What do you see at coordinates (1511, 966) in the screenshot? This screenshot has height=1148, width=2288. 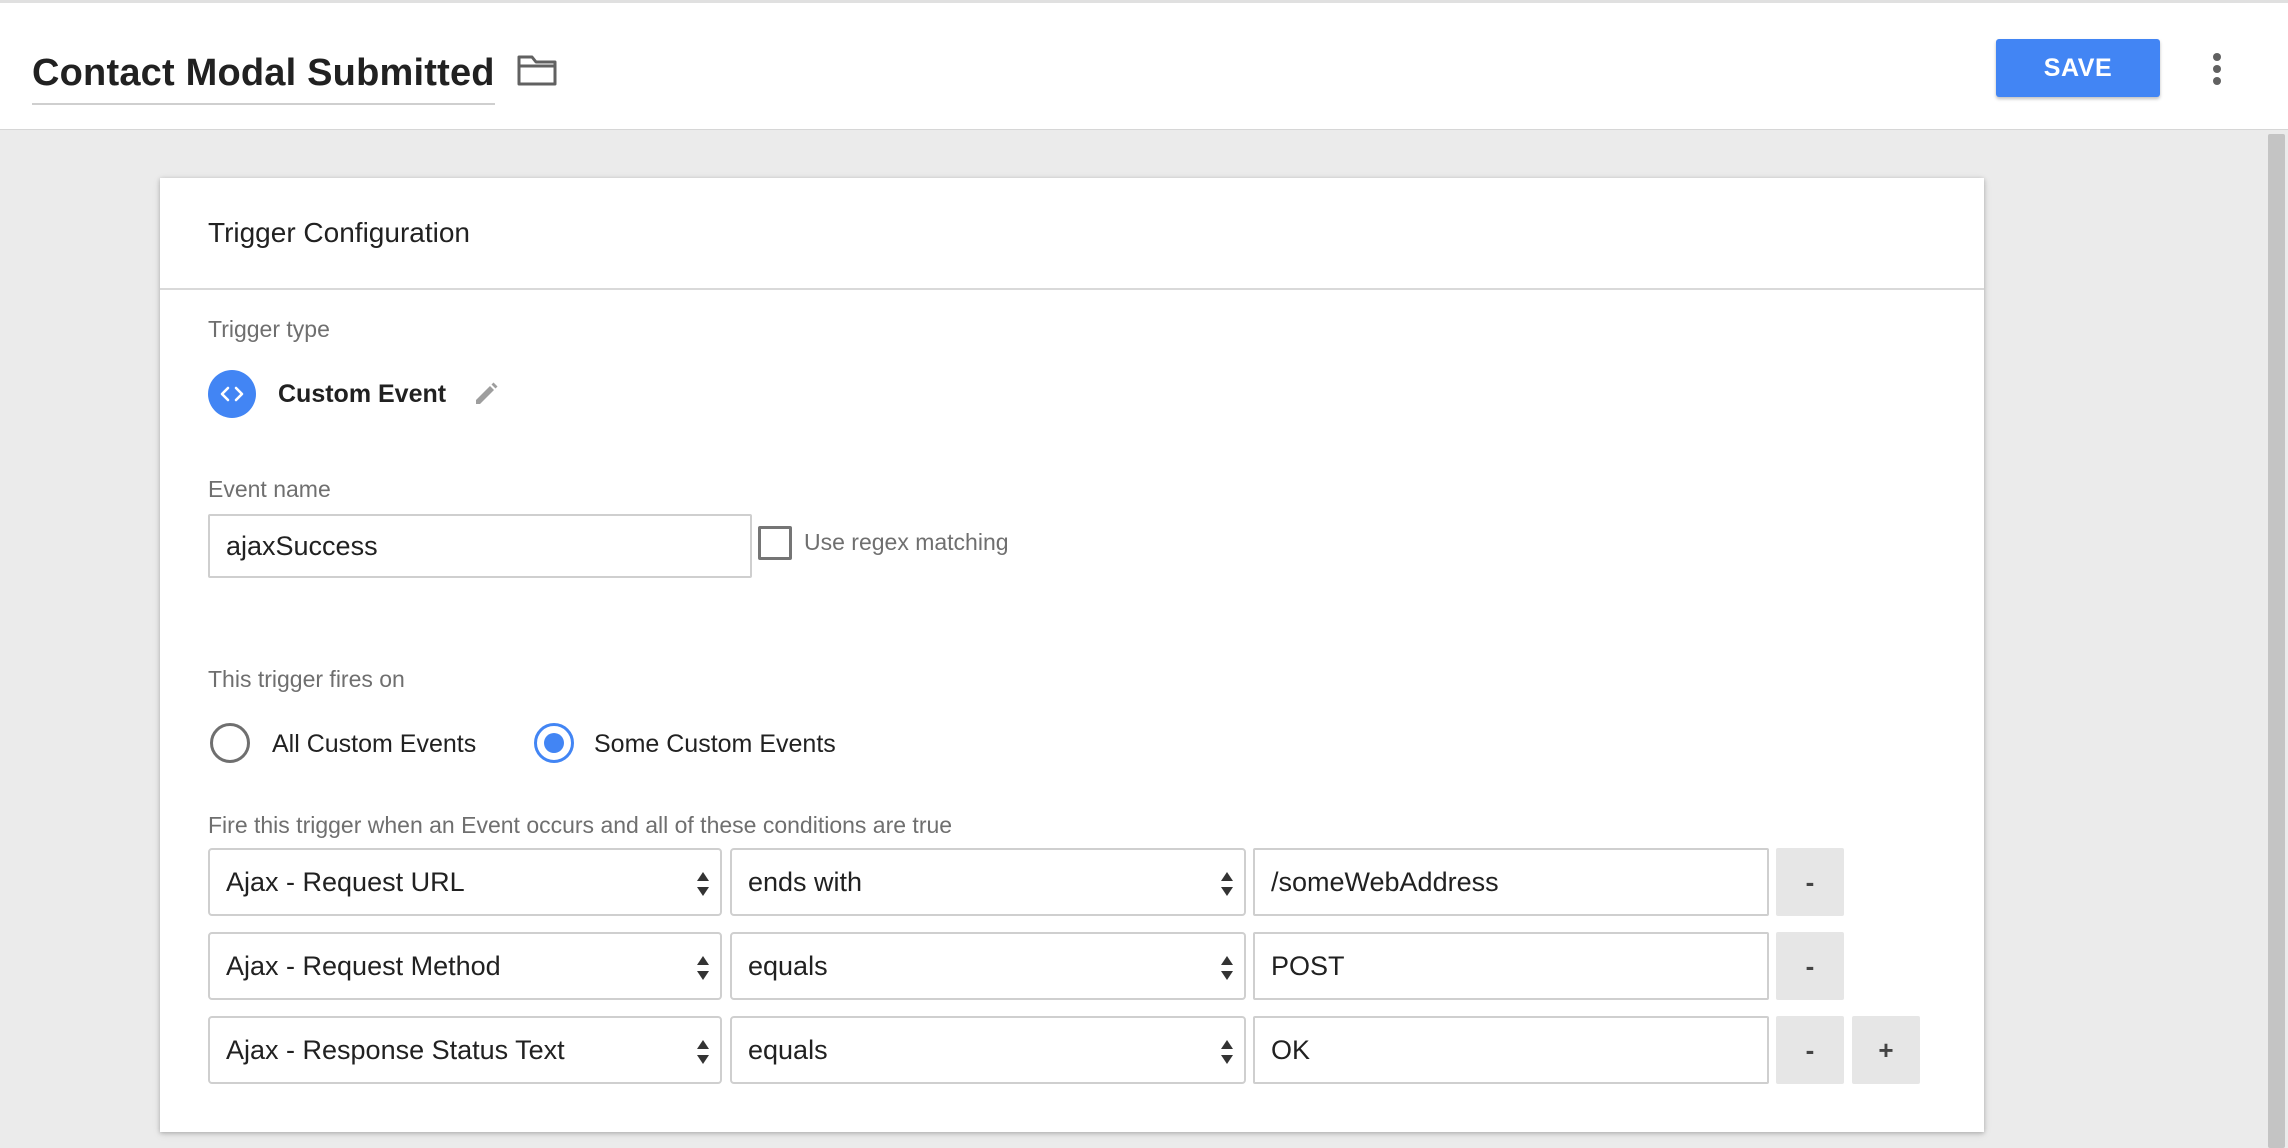 I see `condition-value-input: POST` at bounding box center [1511, 966].